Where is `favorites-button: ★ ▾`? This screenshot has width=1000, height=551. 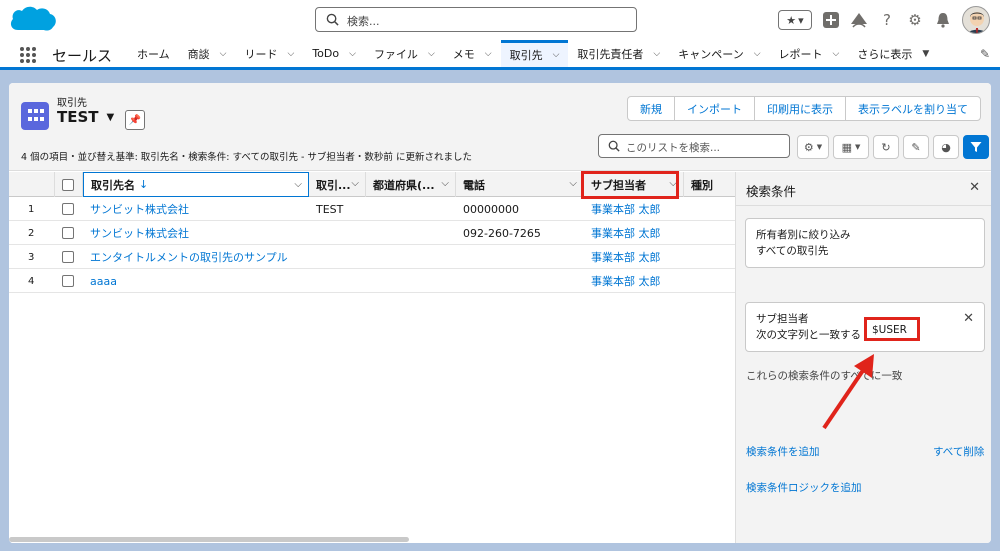 favorites-button: ★ ▾ is located at coordinates (795, 20).